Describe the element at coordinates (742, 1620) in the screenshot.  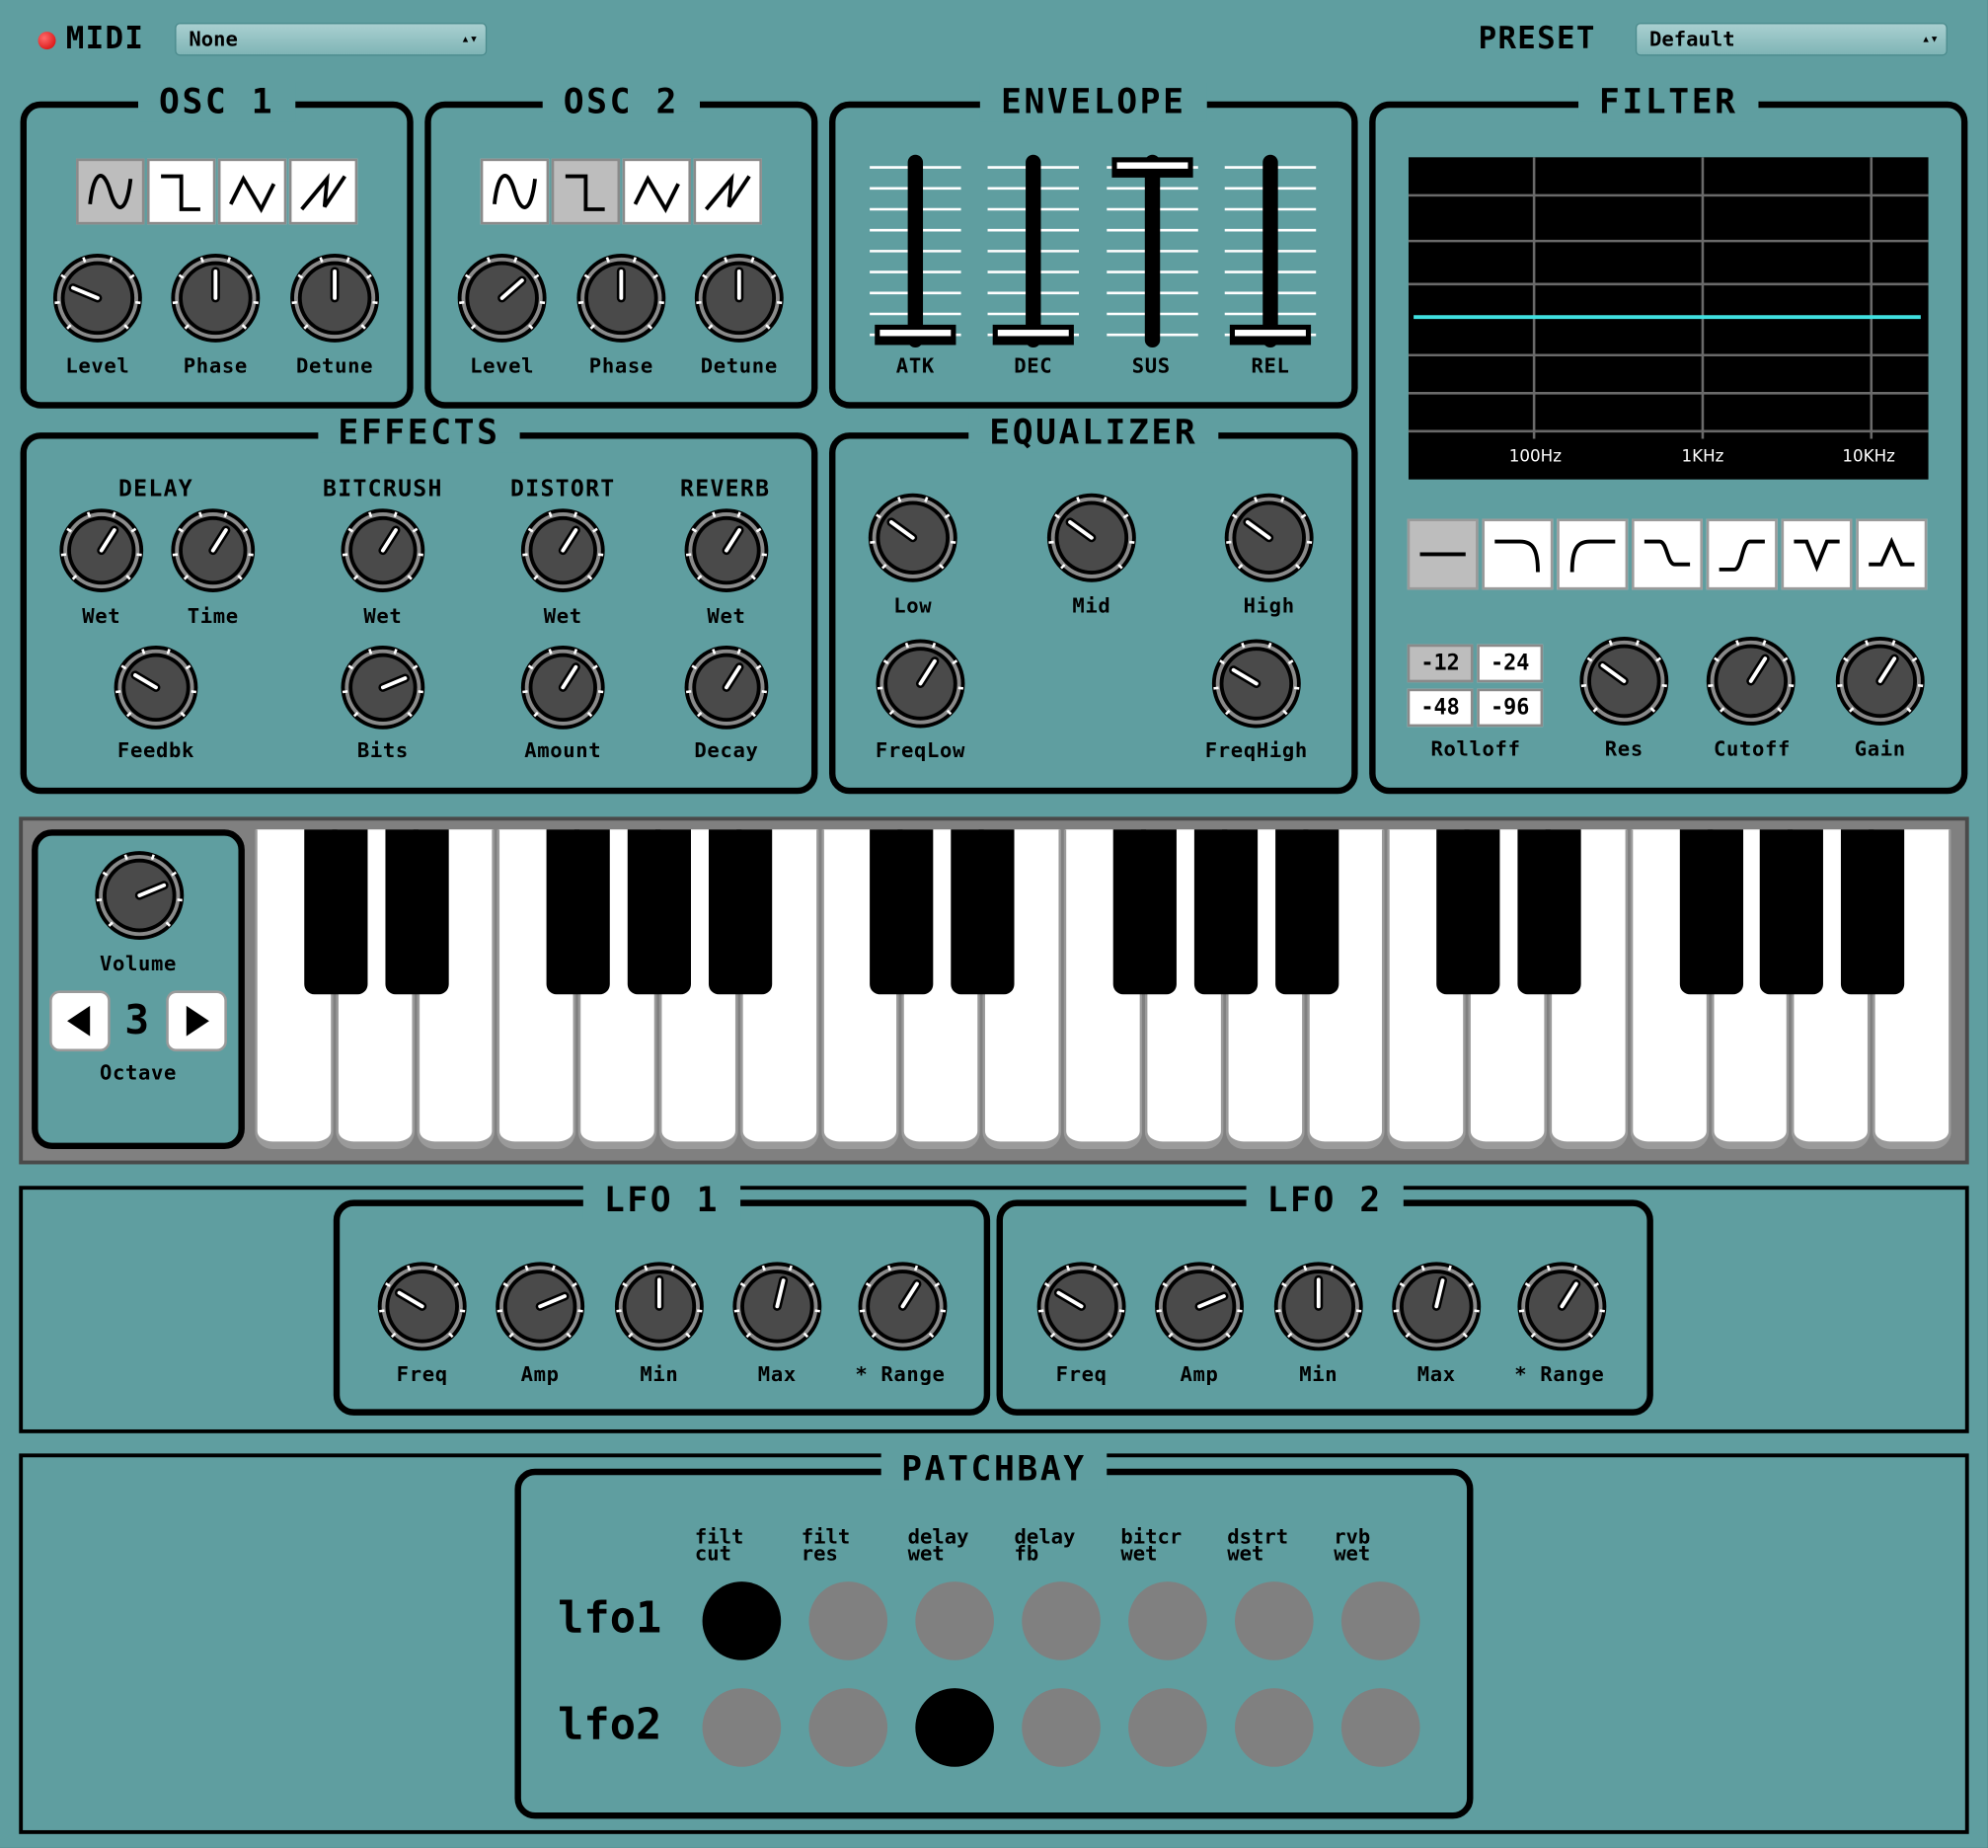
I see `patchbay-connection-lfo1-filt-cut` at that location.